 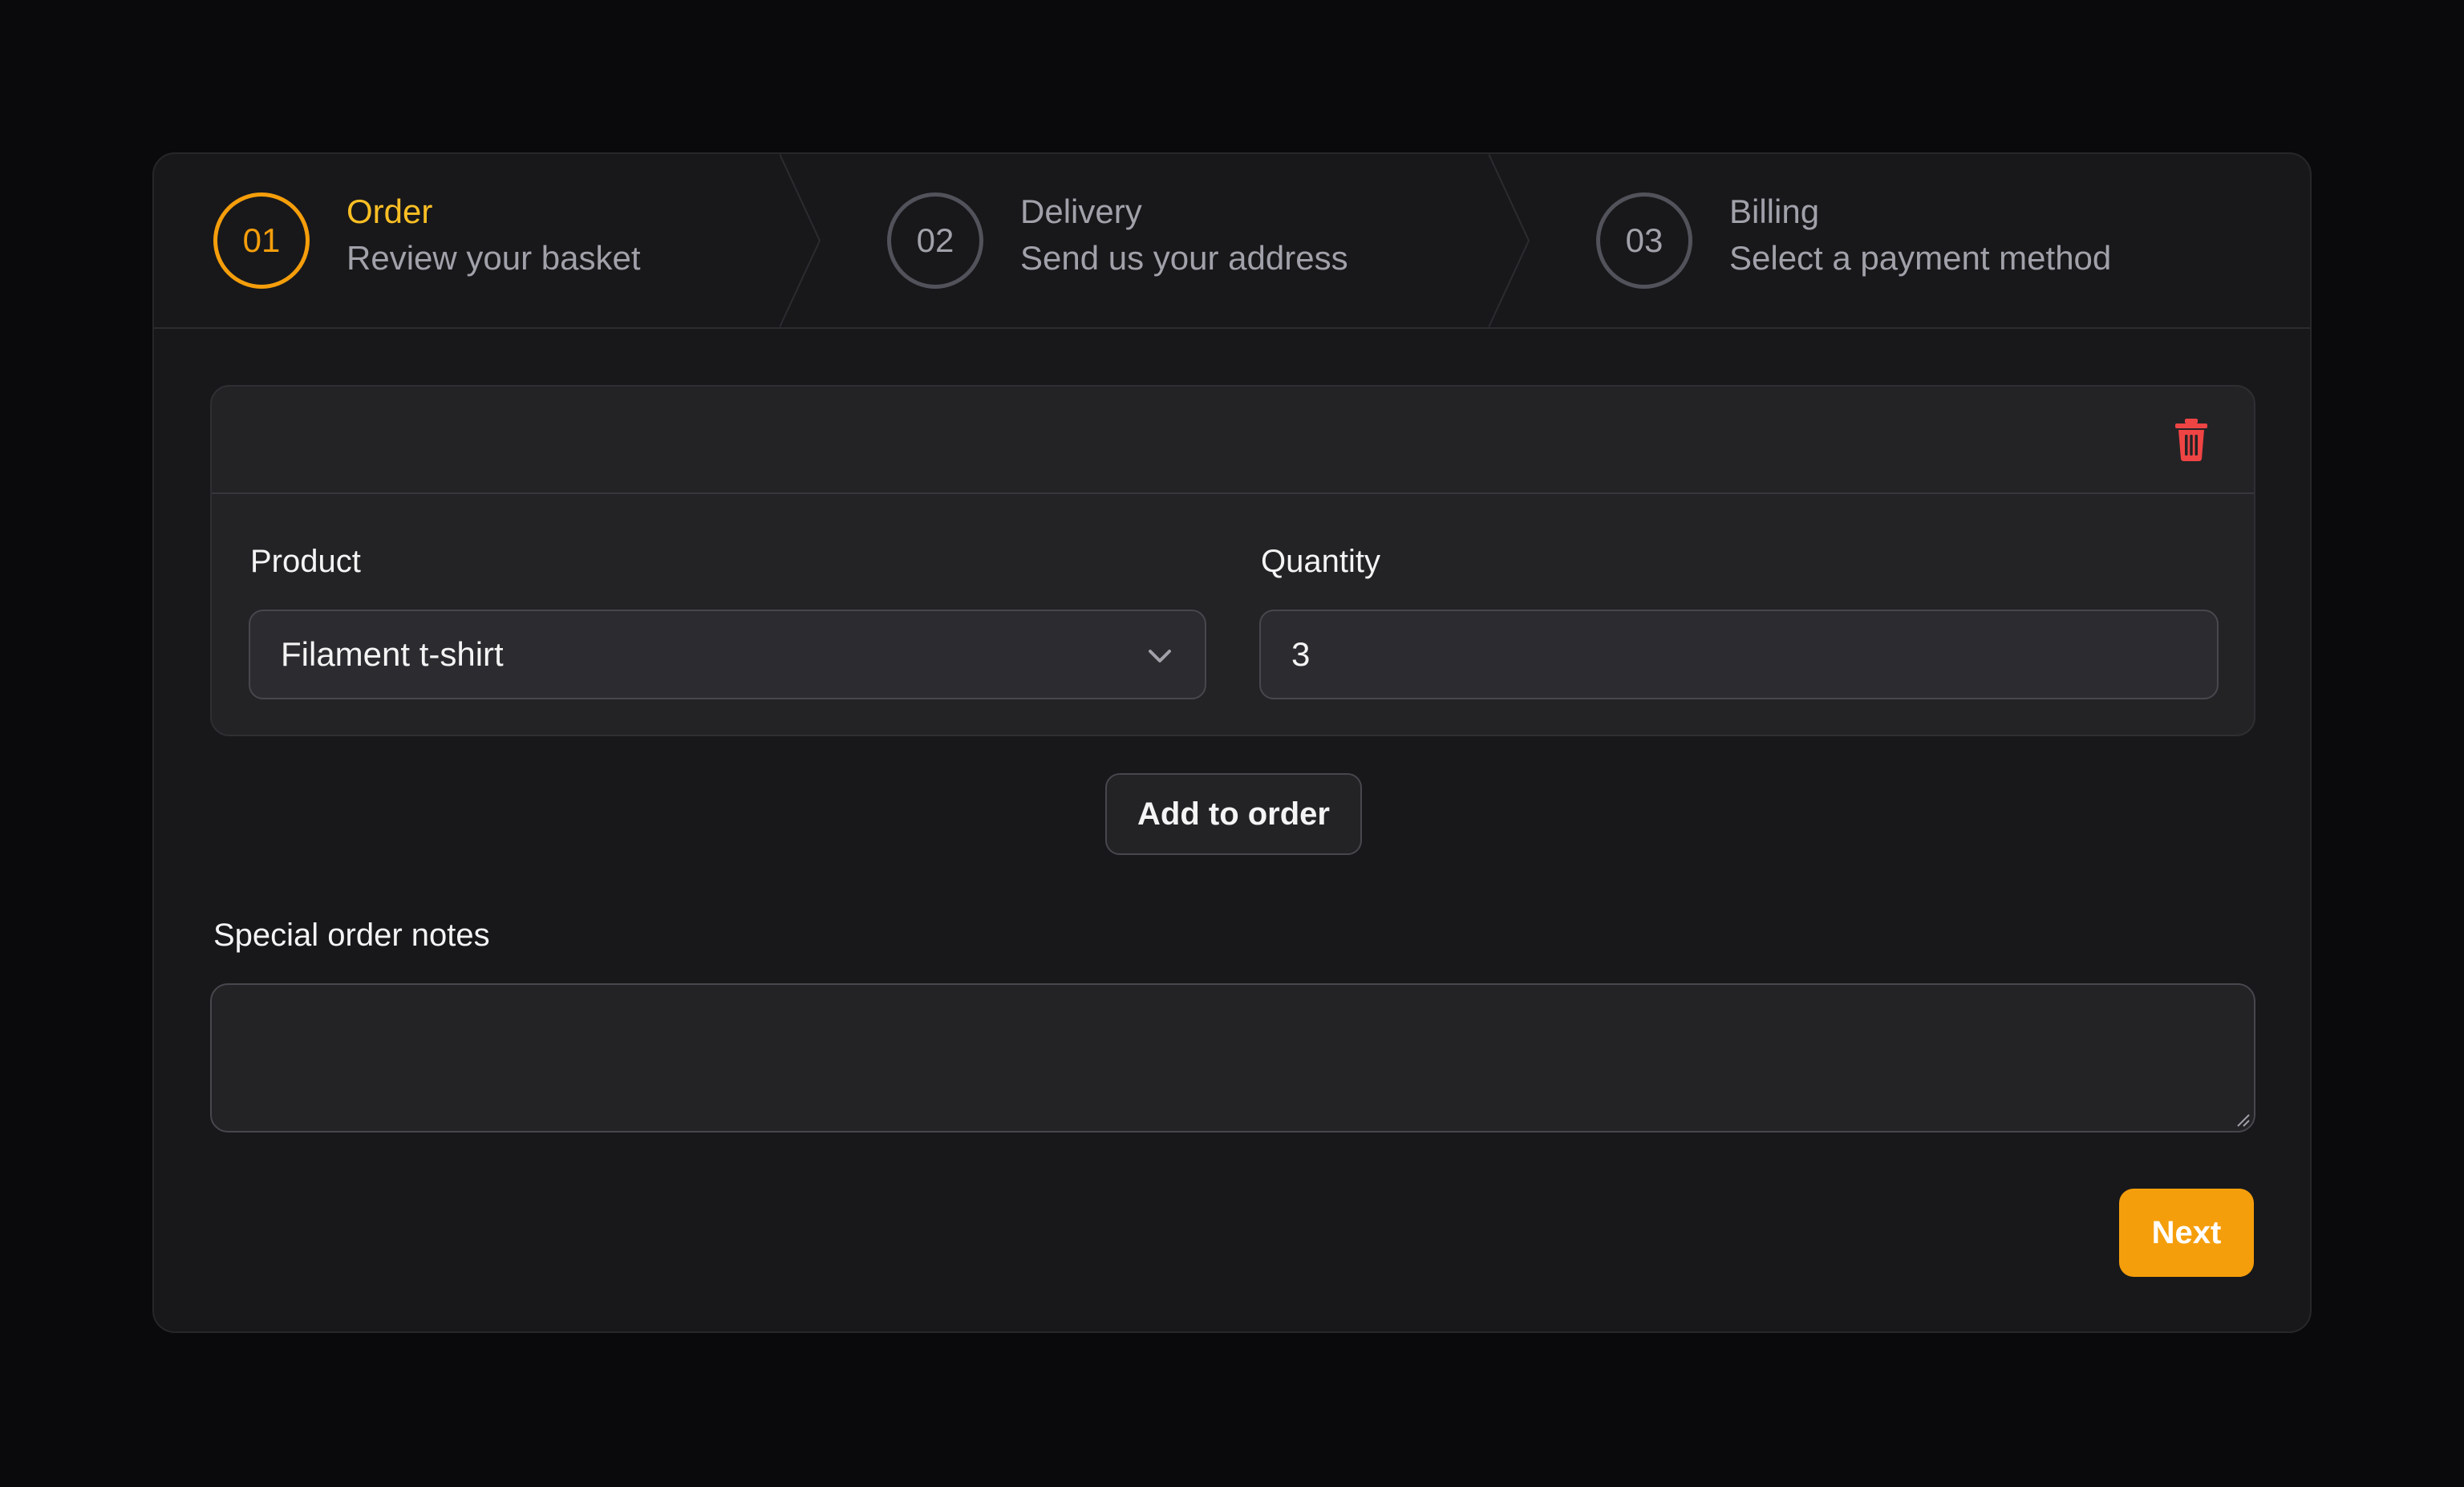 I want to click on quantity-input: 3, so click(x=1739, y=655).